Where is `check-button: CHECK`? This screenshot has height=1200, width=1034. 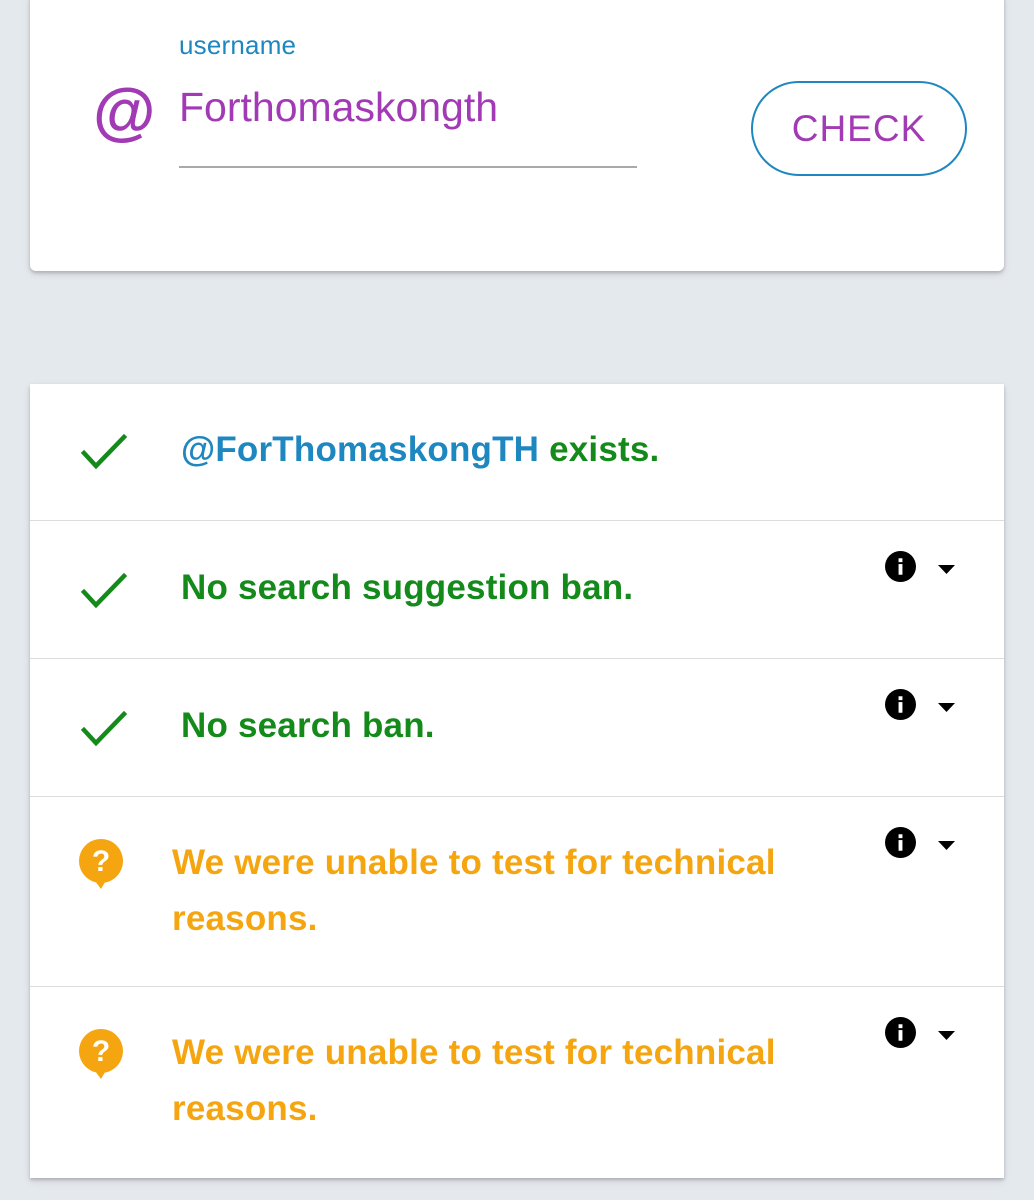
check-button: CHECK is located at coordinates (859, 128).